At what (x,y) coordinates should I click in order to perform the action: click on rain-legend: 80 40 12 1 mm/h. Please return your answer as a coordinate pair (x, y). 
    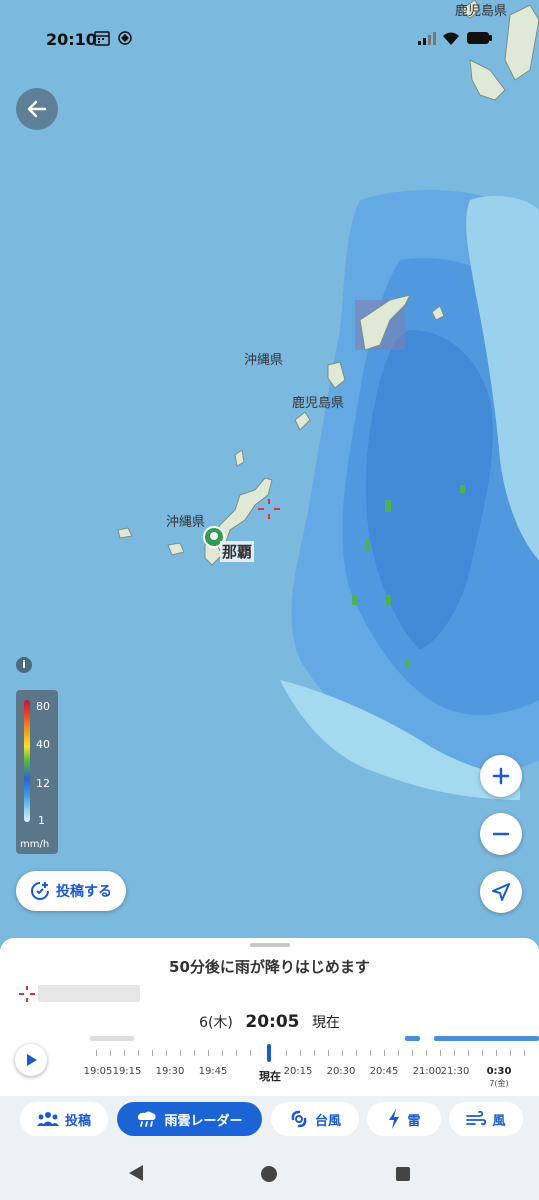
    Looking at the image, I should click on (37, 772).